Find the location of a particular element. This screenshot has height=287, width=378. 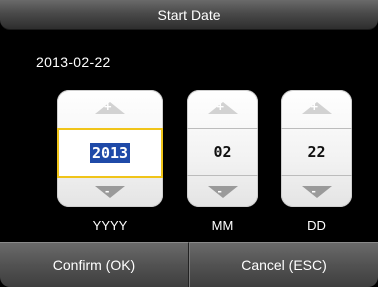

year-label: YYYY is located at coordinates (110, 225).